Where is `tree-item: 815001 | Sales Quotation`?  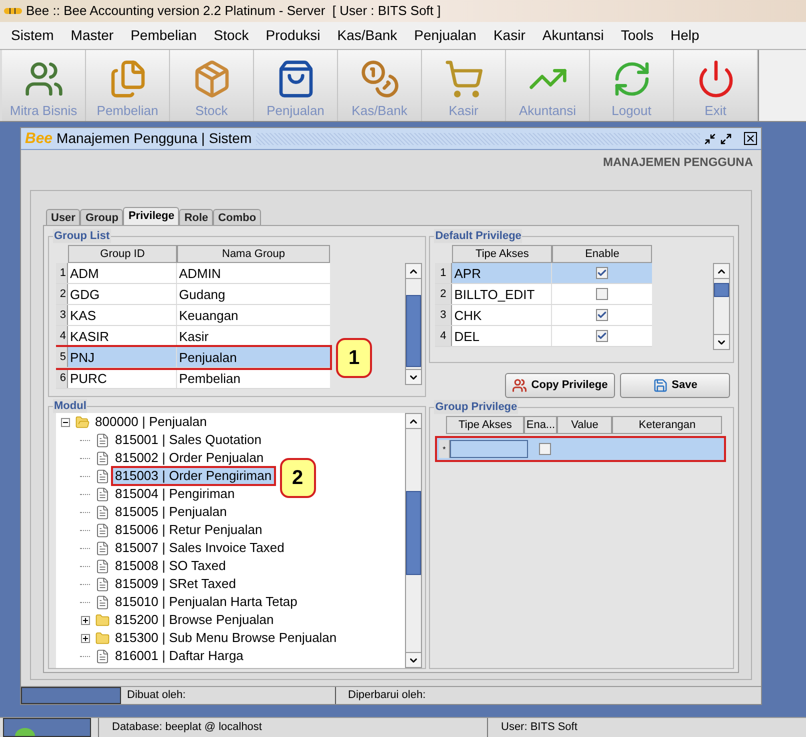 tree-item: 815001 | Sales Quotation is located at coordinates (188, 440).